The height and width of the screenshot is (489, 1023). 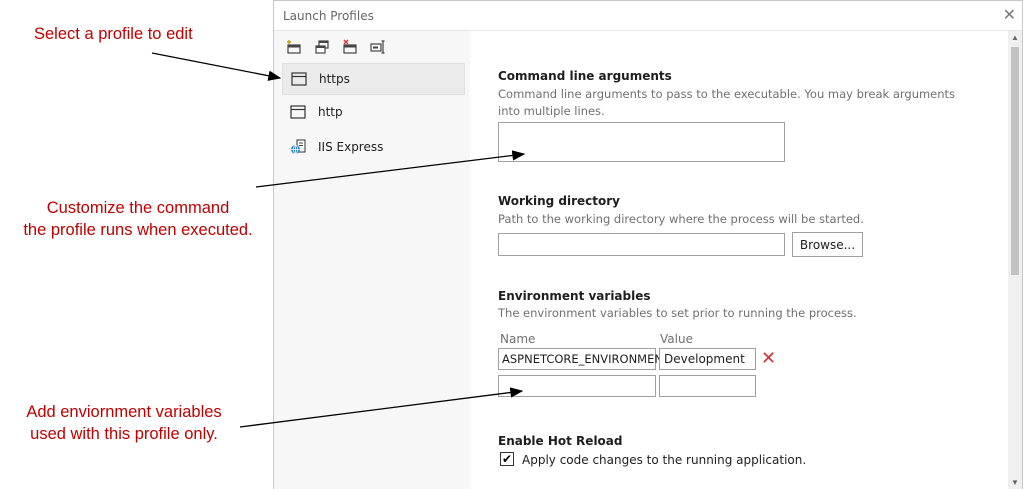 What do you see at coordinates (373, 79) in the screenshot?
I see `profile-item-https: https` at bounding box center [373, 79].